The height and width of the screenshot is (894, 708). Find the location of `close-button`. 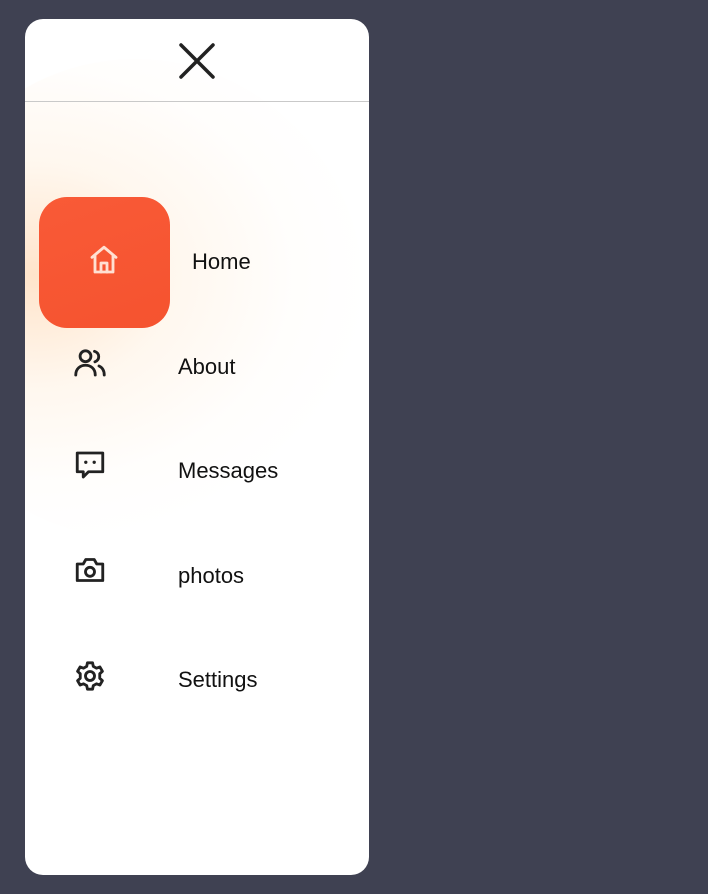

close-button is located at coordinates (197, 61).